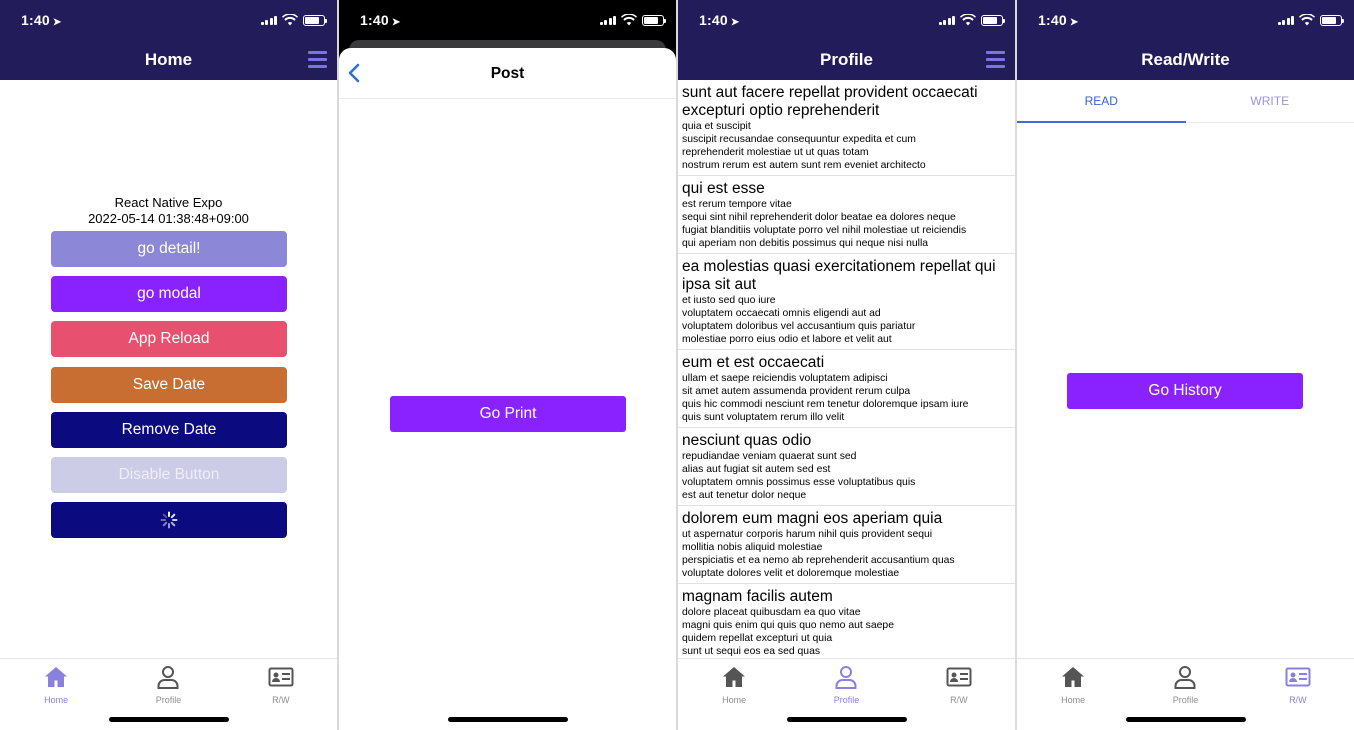 The height and width of the screenshot is (730, 1354). Describe the element at coordinates (169, 339) in the screenshot. I see `app-reload-button: App Reload` at that location.